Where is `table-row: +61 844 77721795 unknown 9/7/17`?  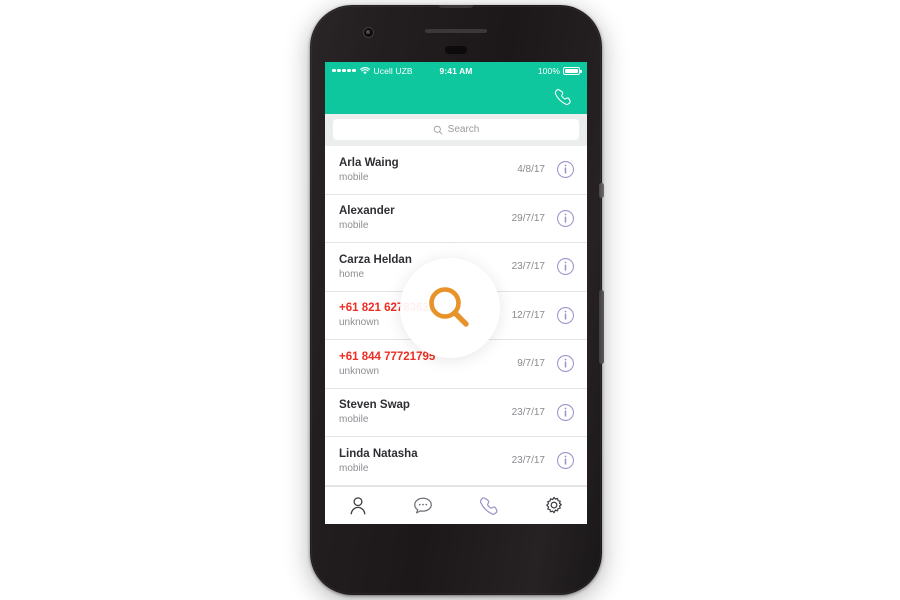 table-row: +61 844 77721795 unknown 9/7/17 is located at coordinates (456, 364).